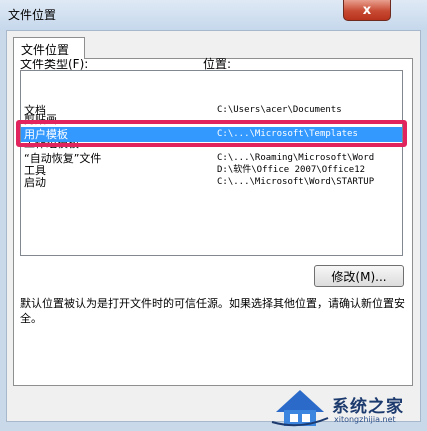 This screenshot has height=431, width=427. I want to click on house-icon, so click(300, 408).